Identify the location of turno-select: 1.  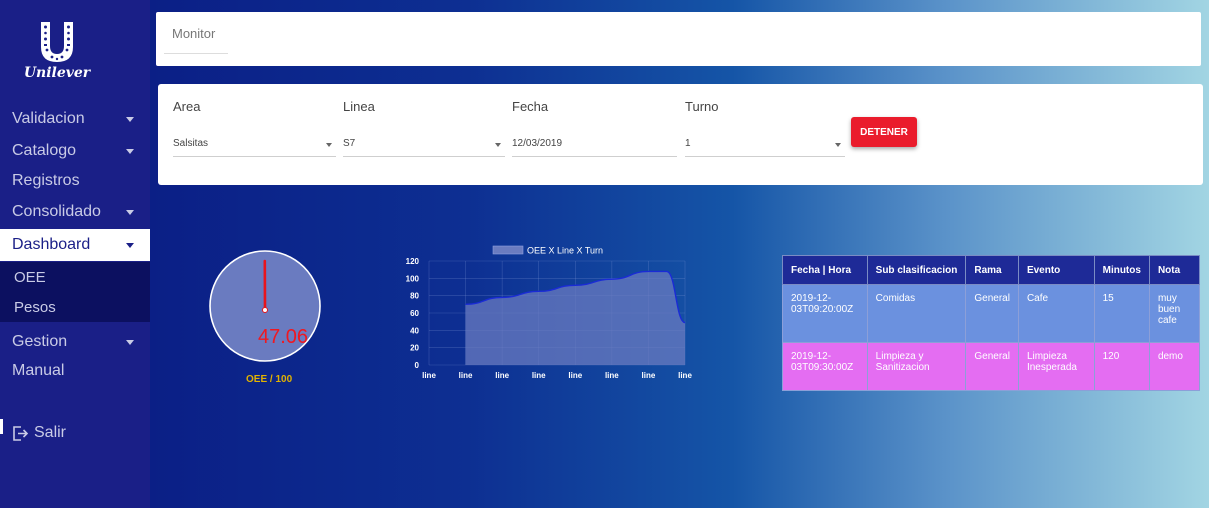
(765, 144).